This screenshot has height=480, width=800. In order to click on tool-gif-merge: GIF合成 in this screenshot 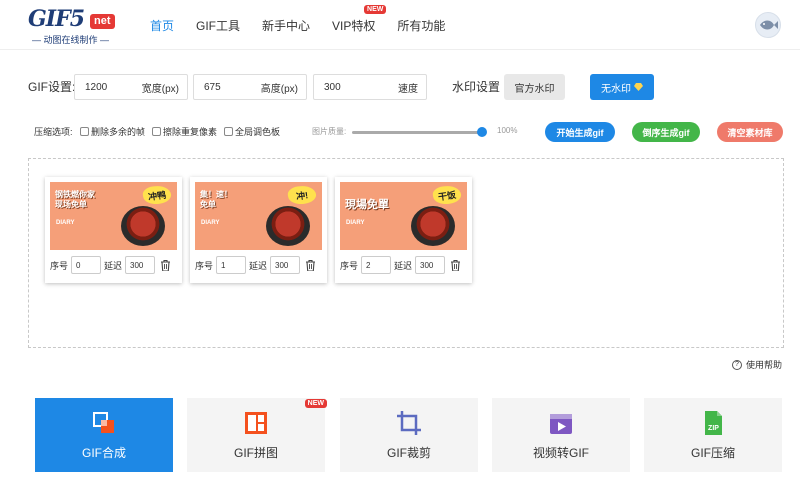, I will do `click(104, 435)`.